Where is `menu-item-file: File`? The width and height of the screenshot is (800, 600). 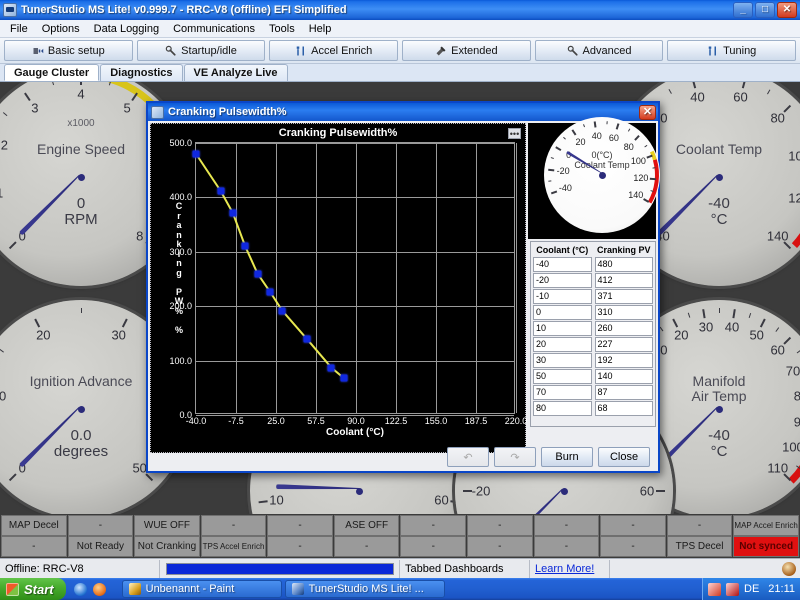
menu-item-file: File is located at coordinates (19, 29).